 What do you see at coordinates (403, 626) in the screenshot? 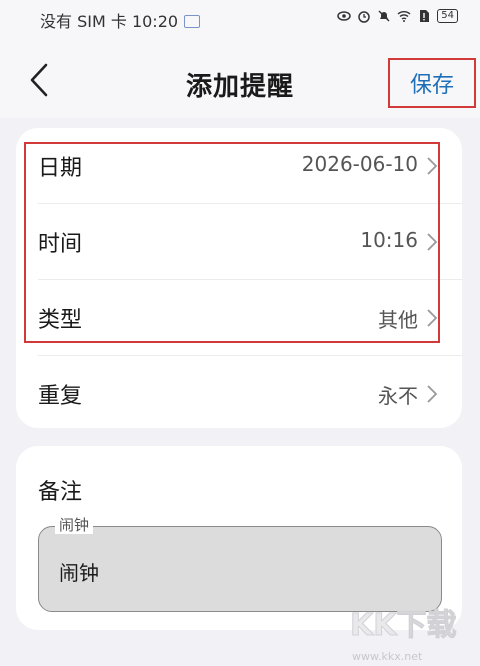
I see `watermark-brand: KK下载` at bounding box center [403, 626].